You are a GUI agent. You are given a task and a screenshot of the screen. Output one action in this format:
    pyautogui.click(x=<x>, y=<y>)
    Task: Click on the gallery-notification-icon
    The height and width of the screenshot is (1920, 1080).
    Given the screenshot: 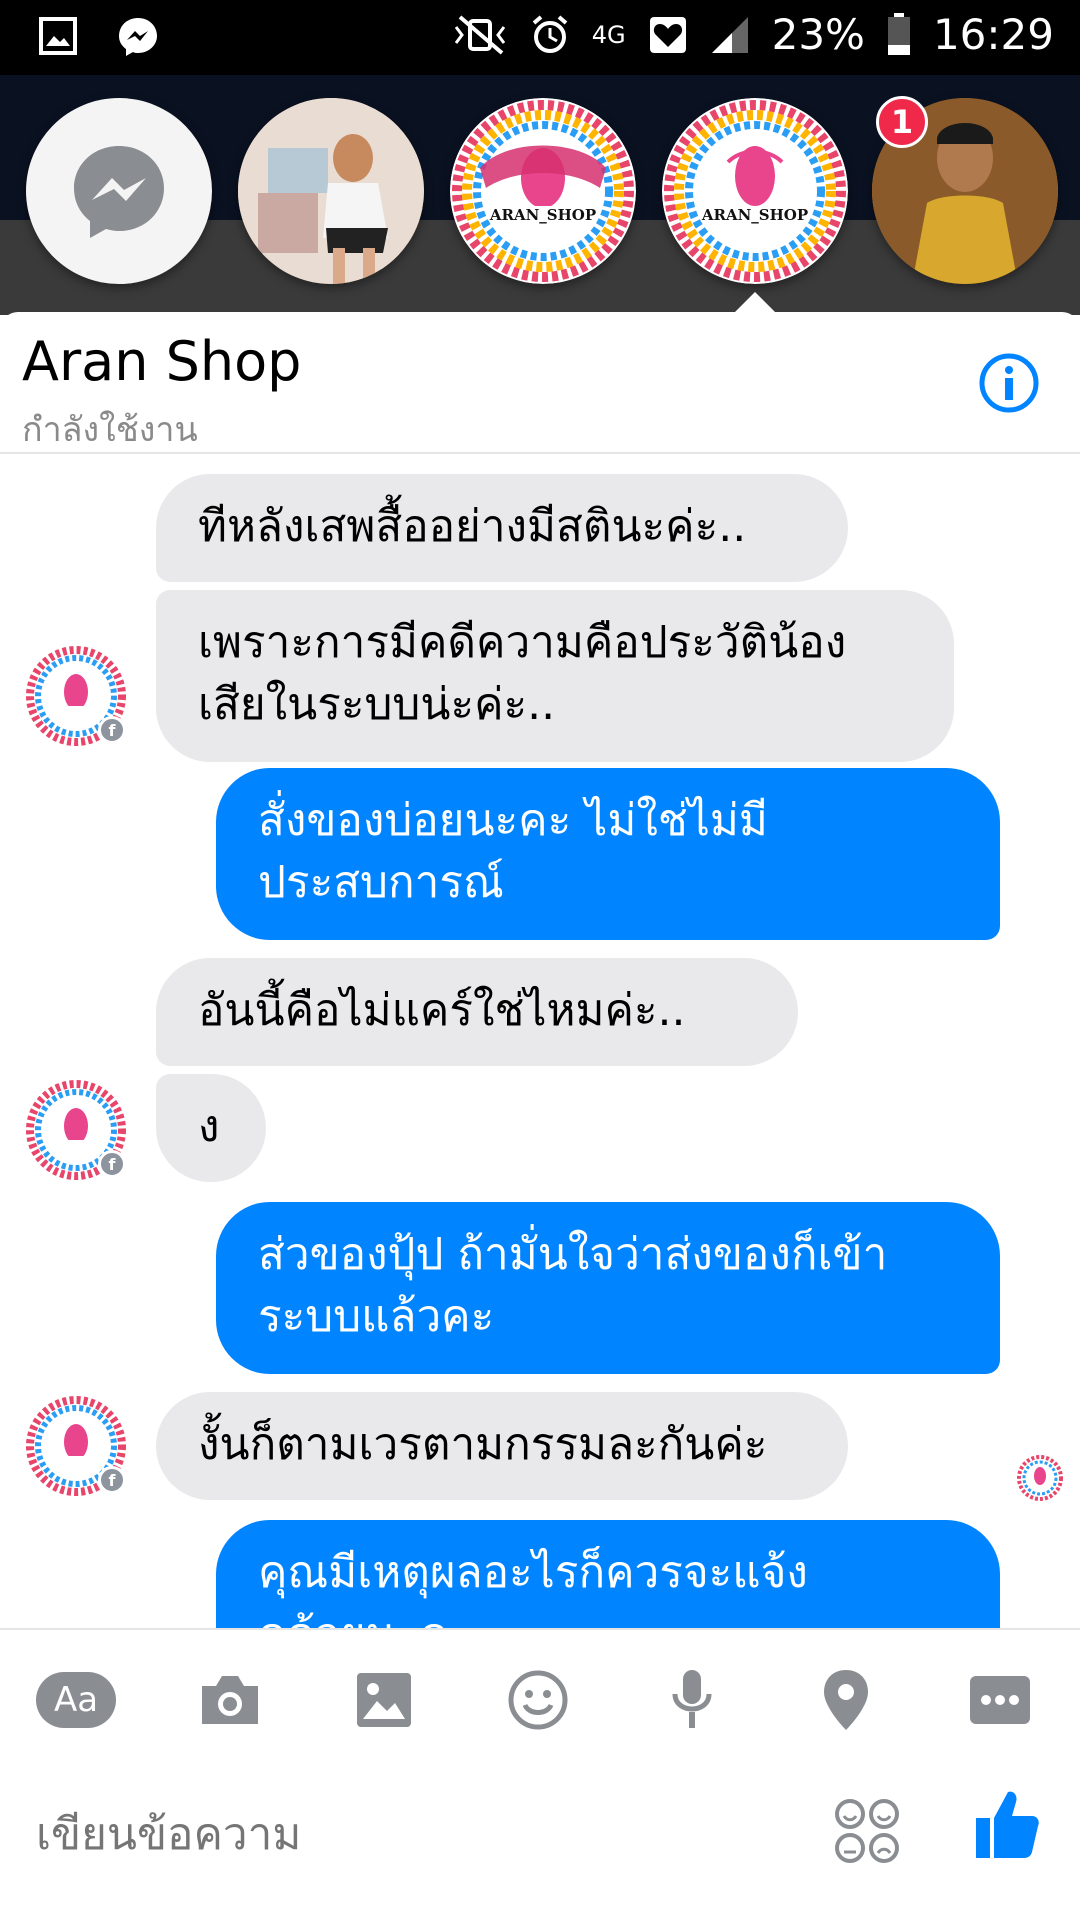 What is the action you would take?
    pyautogui.click(x=58, y=36)
    